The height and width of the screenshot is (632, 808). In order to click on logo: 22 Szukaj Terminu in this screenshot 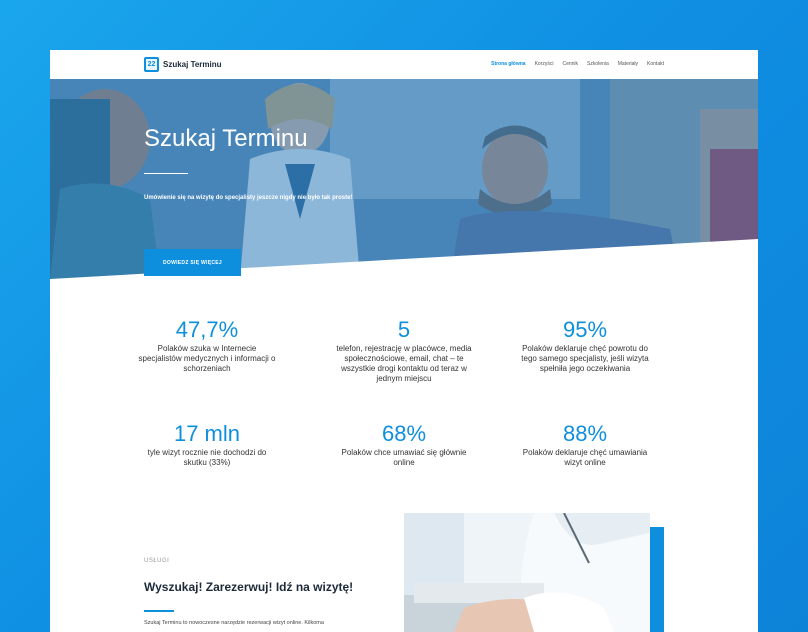, I will do `click(183, 64)`.